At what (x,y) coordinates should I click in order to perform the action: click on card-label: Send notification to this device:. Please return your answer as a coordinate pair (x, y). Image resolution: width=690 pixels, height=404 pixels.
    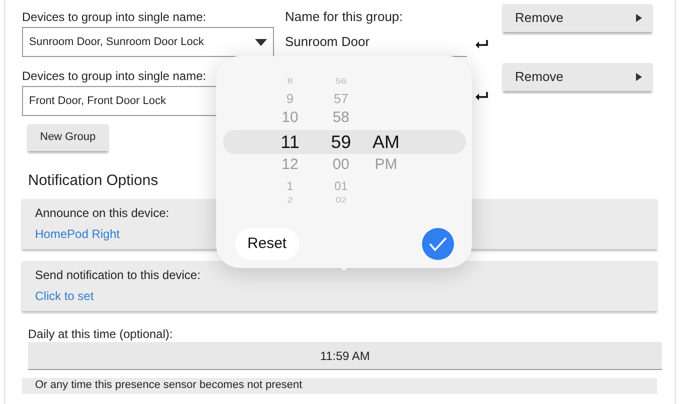
    Looking at the image, I should click on (117, 275).